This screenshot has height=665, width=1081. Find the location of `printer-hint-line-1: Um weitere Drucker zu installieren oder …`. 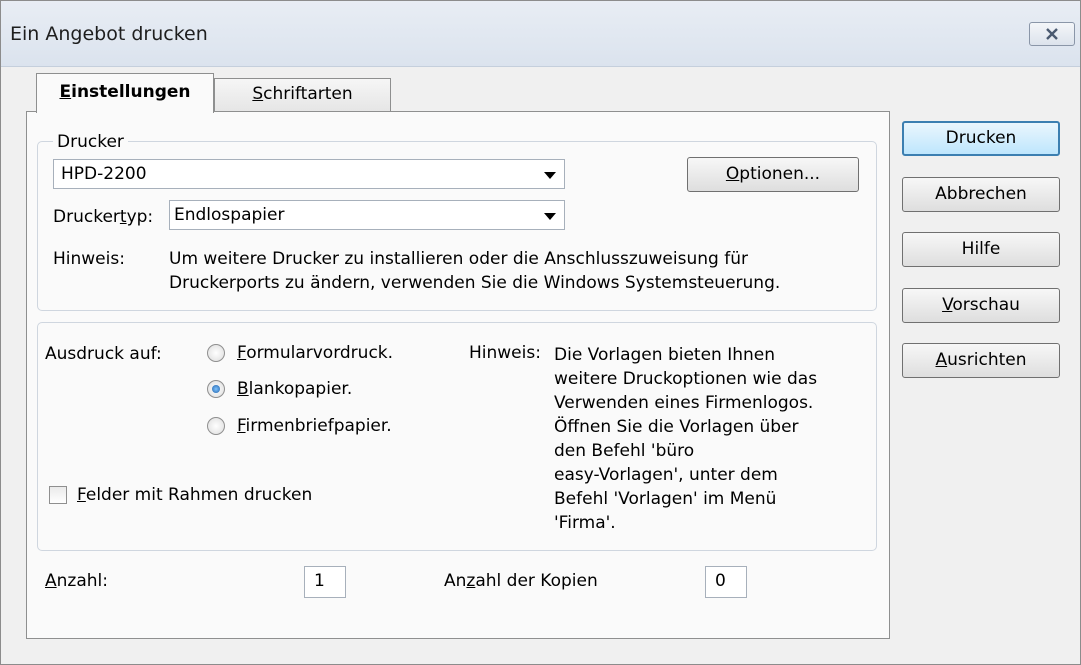

printer-hint-line-1: Um weitere Drucker zu installieren oder … is located at coordinates (458, 259).